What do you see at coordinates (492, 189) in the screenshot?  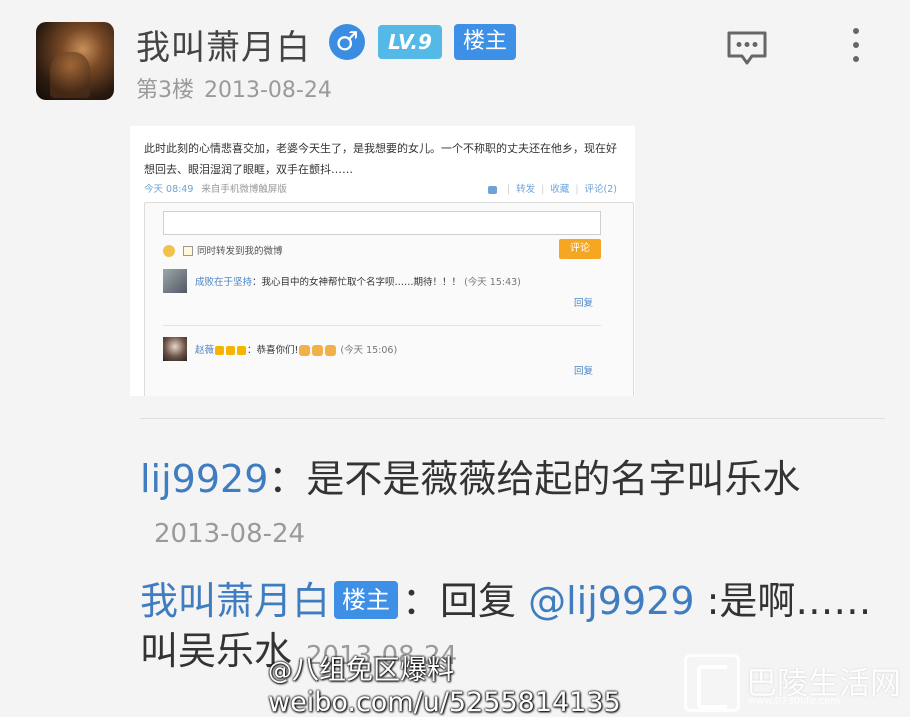 I see `like-icon` at bounding box center [492, 189].